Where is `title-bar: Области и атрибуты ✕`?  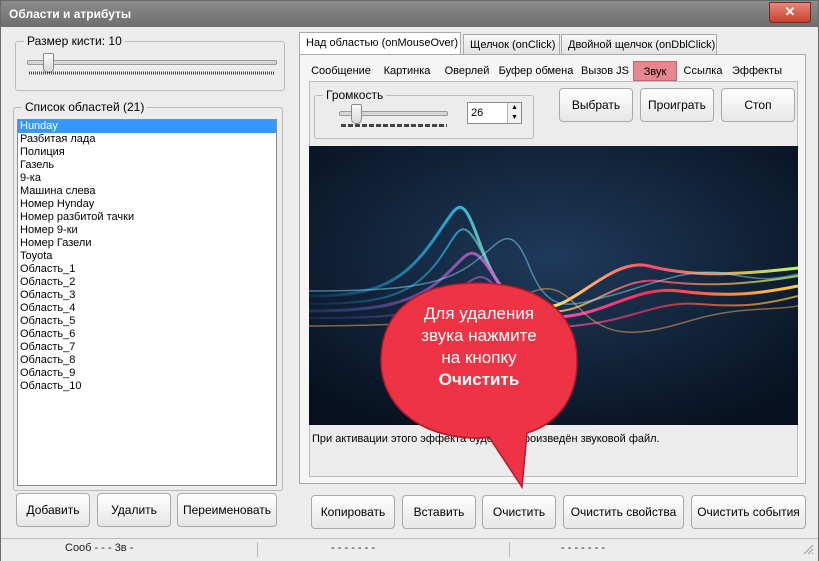
title-bar: Области и атрибуты ✕ is located at coordinates (409, 14).